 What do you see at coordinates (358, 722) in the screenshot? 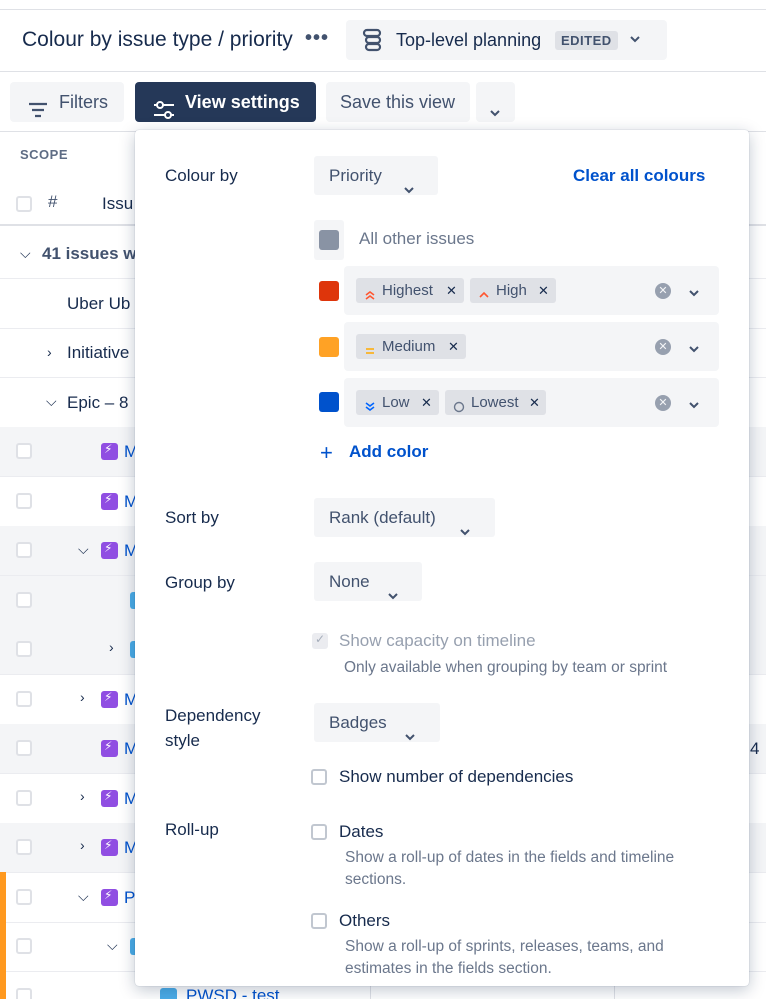
I see `dependency-style-value: Badges` at bounding box center [358, 722].